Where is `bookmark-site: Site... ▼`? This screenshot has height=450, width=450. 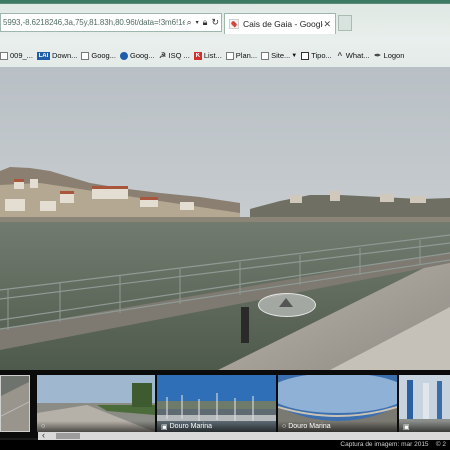
bookmark-site: Site... ▼ is located at coordinates (279, 55).